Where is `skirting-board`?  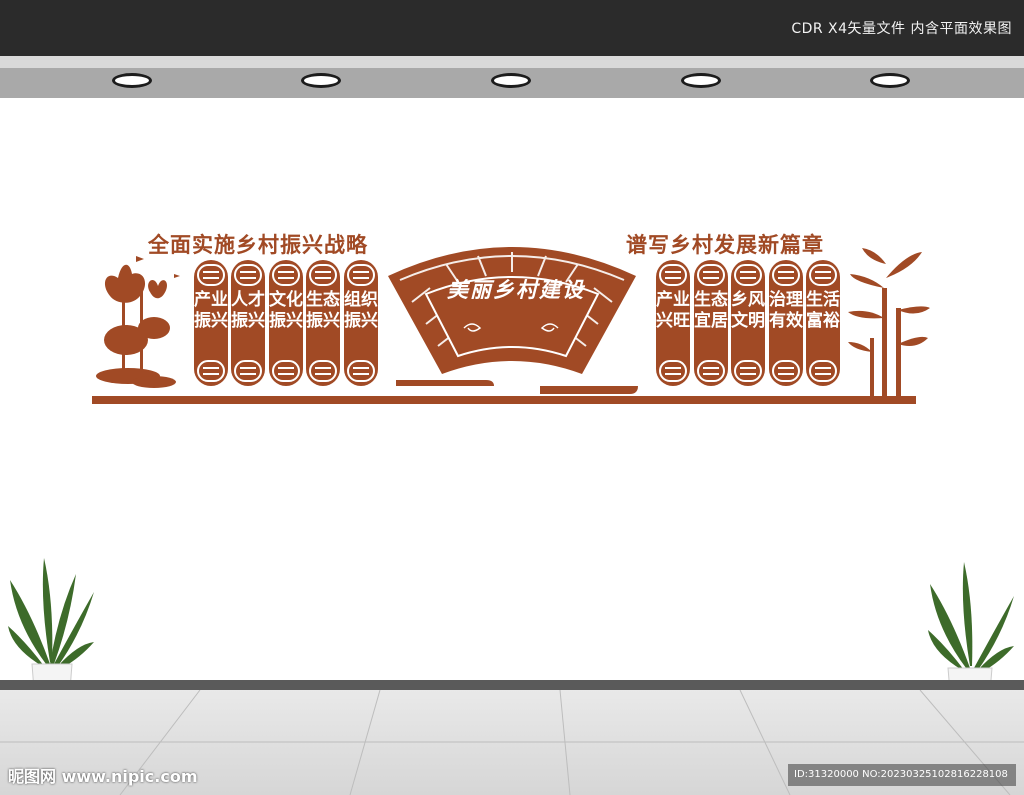 skirting-board is located at coordinates (512, 685).